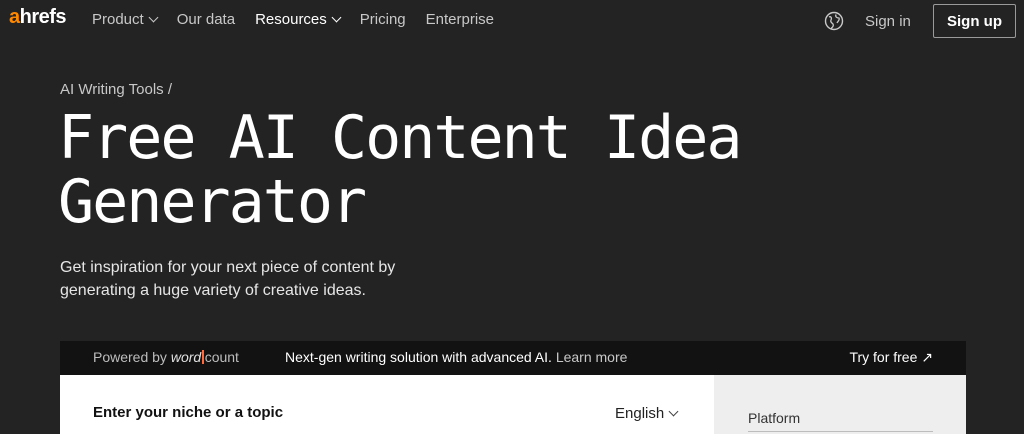 The image size is (1024, 434). I want to click on idea-generator-form: Enter your niche or a topic English, so click(387, 404).